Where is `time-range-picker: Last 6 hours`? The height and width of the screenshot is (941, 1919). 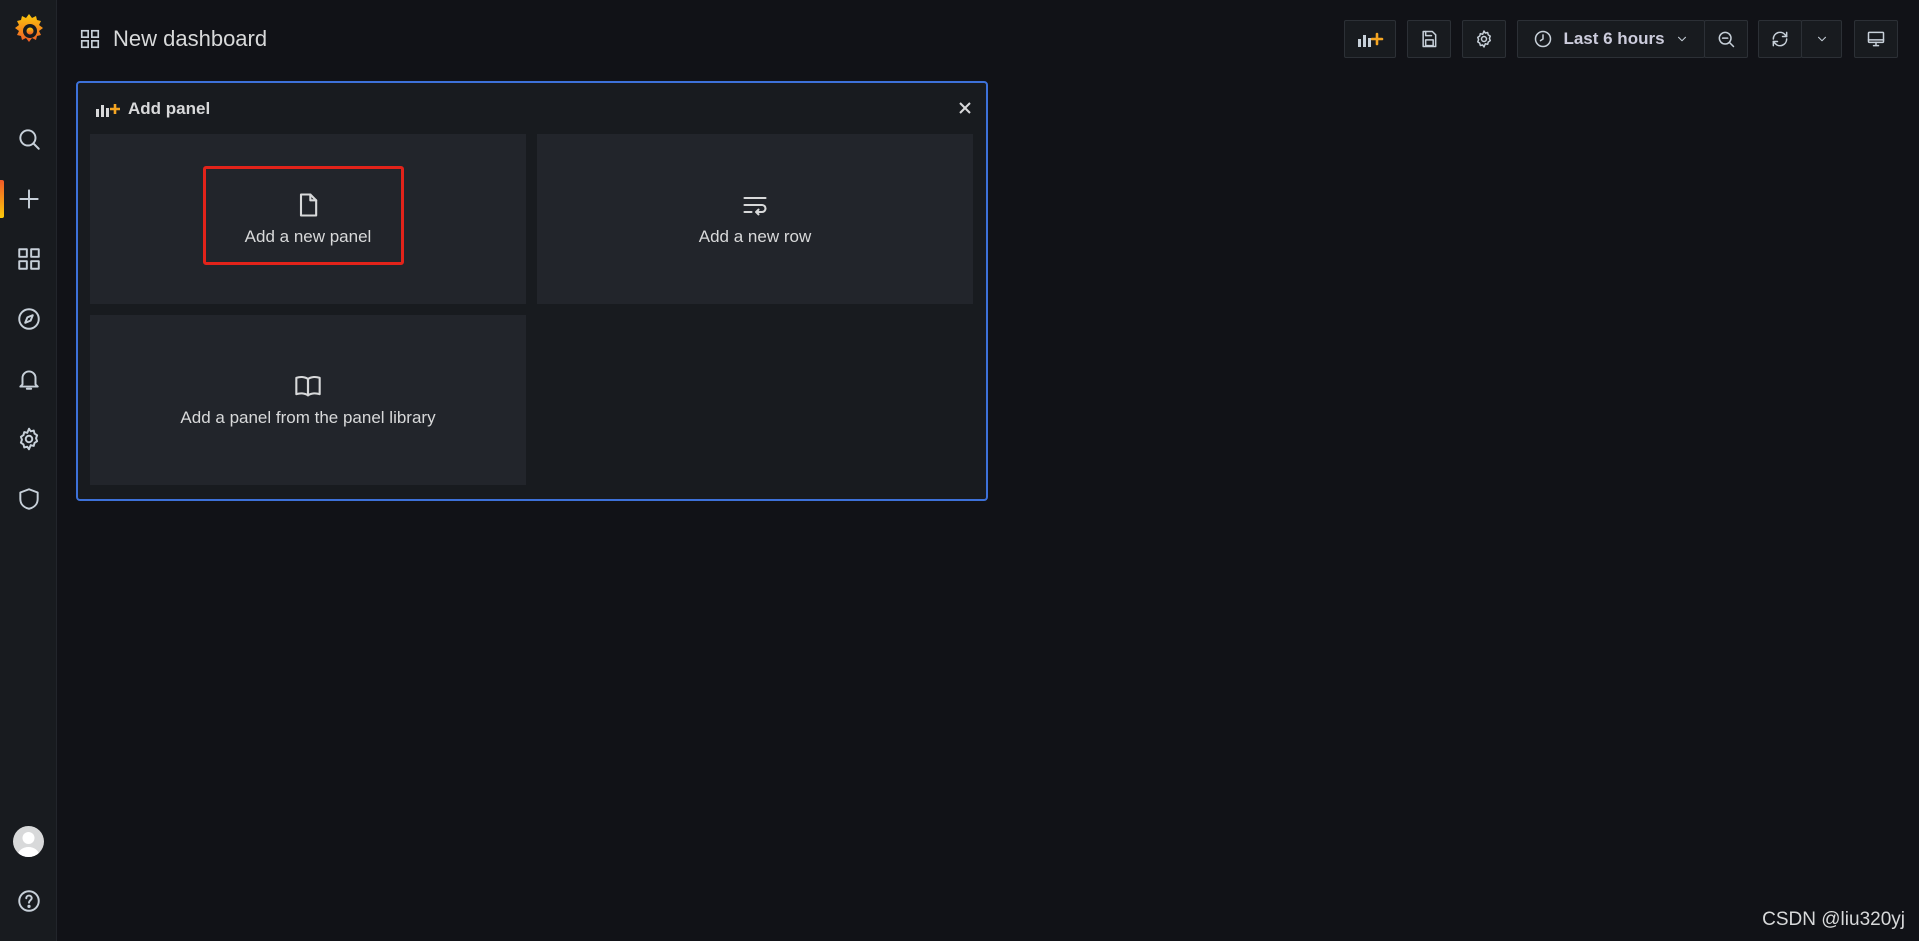
time-range-picker: Last 6 hours is located at coordinates (1611, 39).